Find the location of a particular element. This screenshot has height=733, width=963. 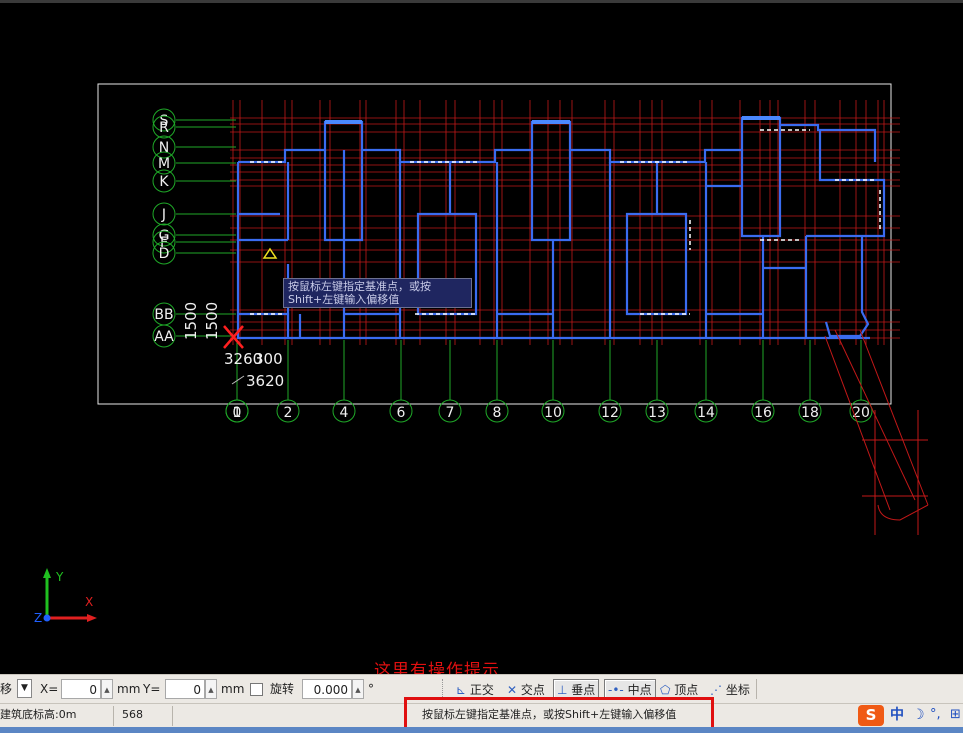

snap-label: 中点 is located at coordinates (639, 690).